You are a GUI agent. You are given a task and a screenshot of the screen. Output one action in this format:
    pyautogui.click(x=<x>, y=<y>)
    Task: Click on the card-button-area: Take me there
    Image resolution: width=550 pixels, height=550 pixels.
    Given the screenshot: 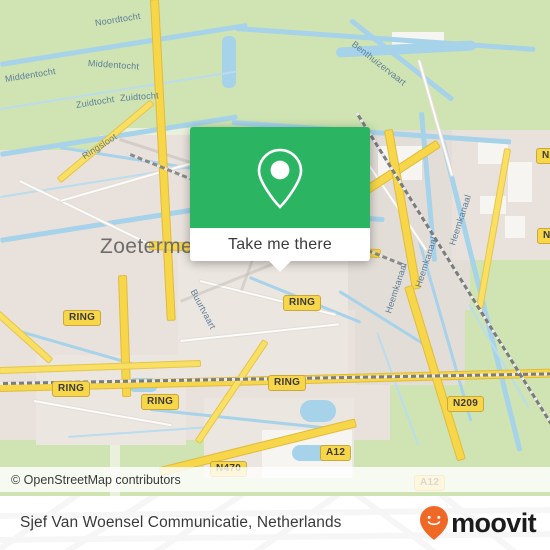 What is the action you would take?
    pyautogui.click(x=280, y=244)
    